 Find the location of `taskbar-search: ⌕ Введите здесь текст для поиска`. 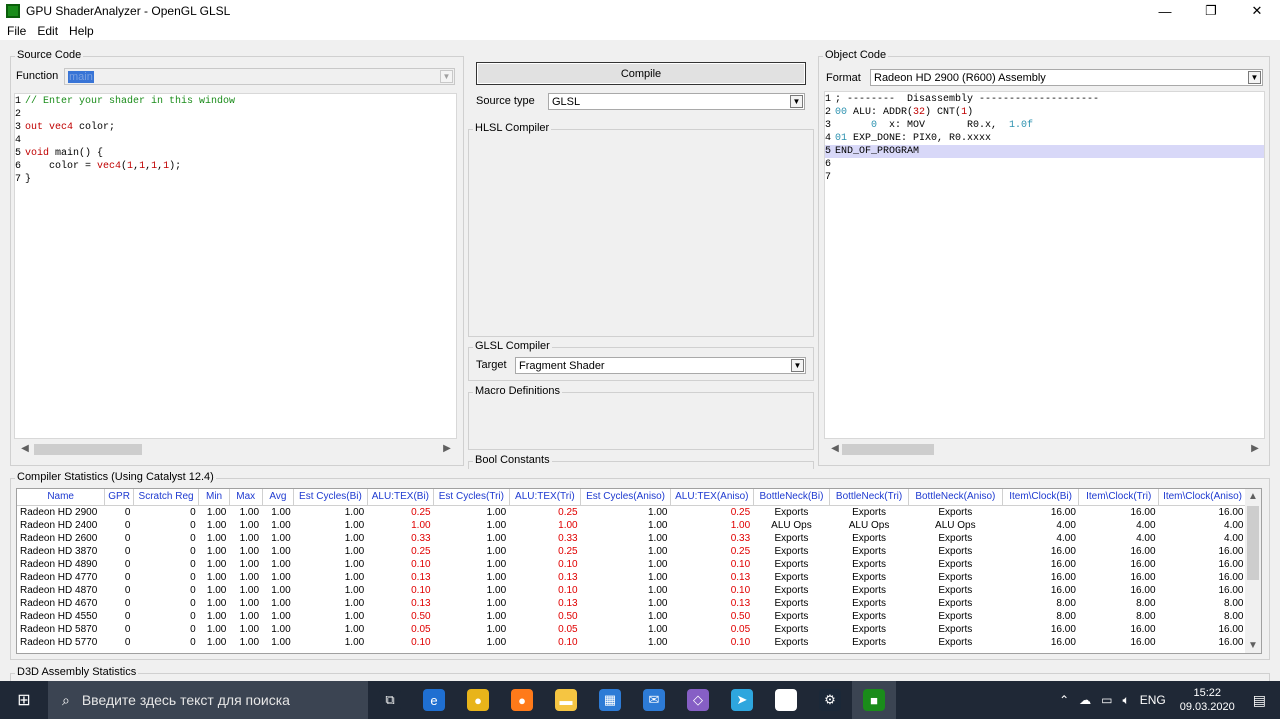

taskbar-search: ⌕ Введите здесь текст для поиска is located at coordinates (208, 700).